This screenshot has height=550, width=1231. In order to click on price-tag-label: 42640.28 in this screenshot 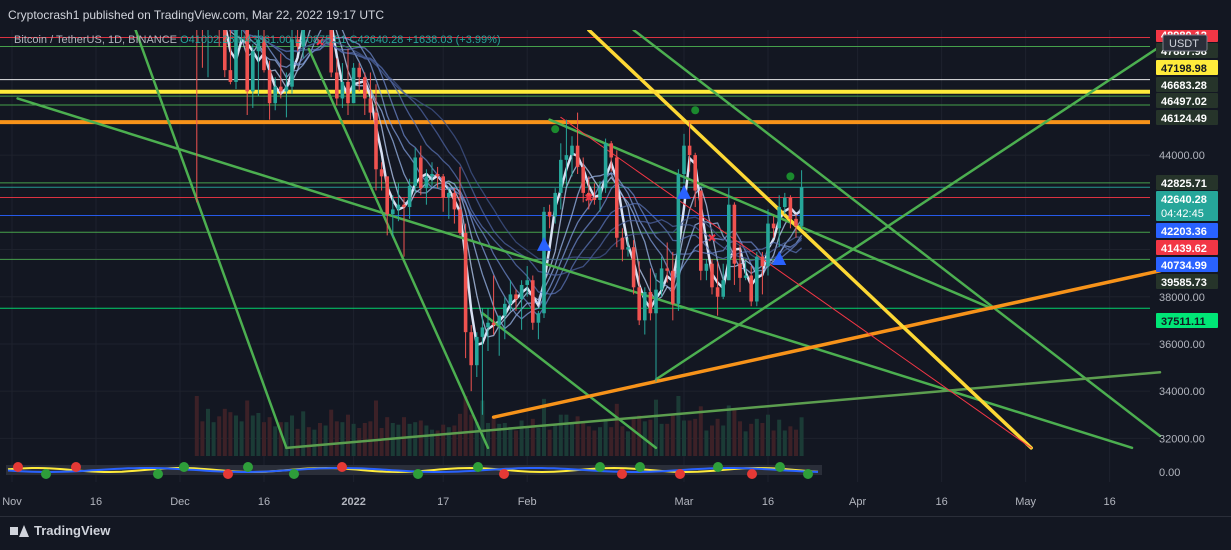, I will do `click(1184, 200)`.